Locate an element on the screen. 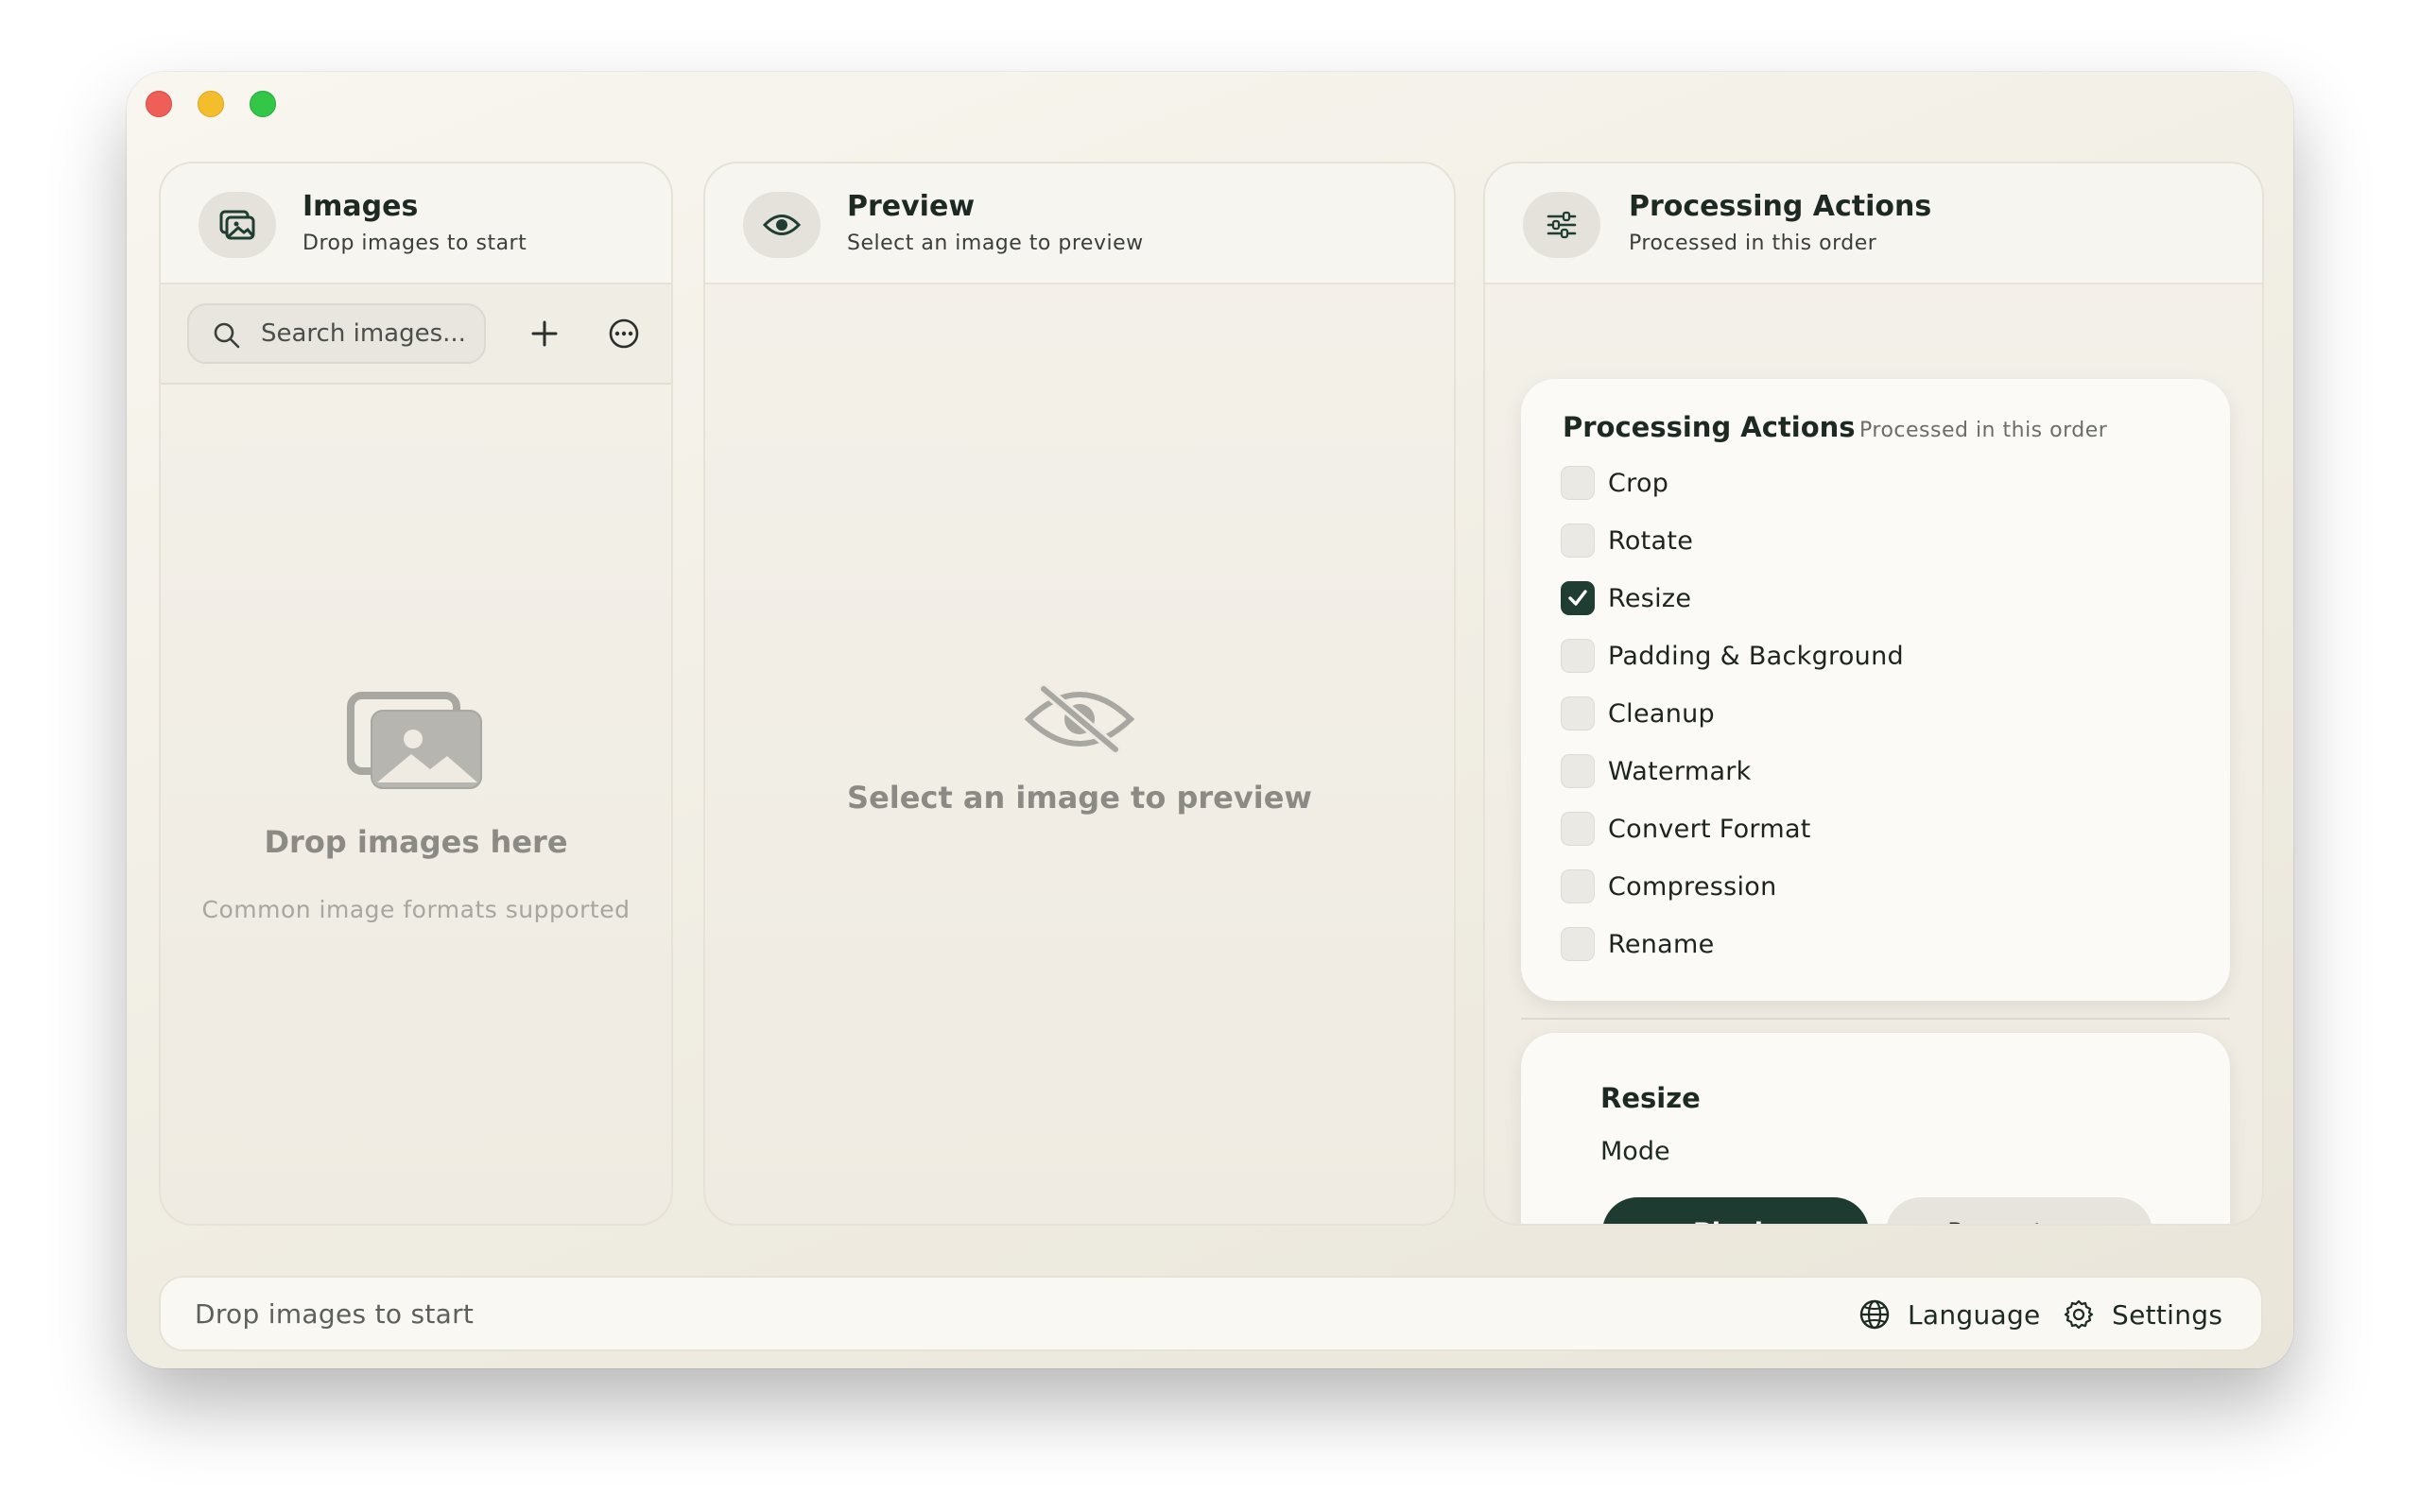 The height and width of the screenshot is (1512, 2420). more-options-button is located at coordinates (624, 333).